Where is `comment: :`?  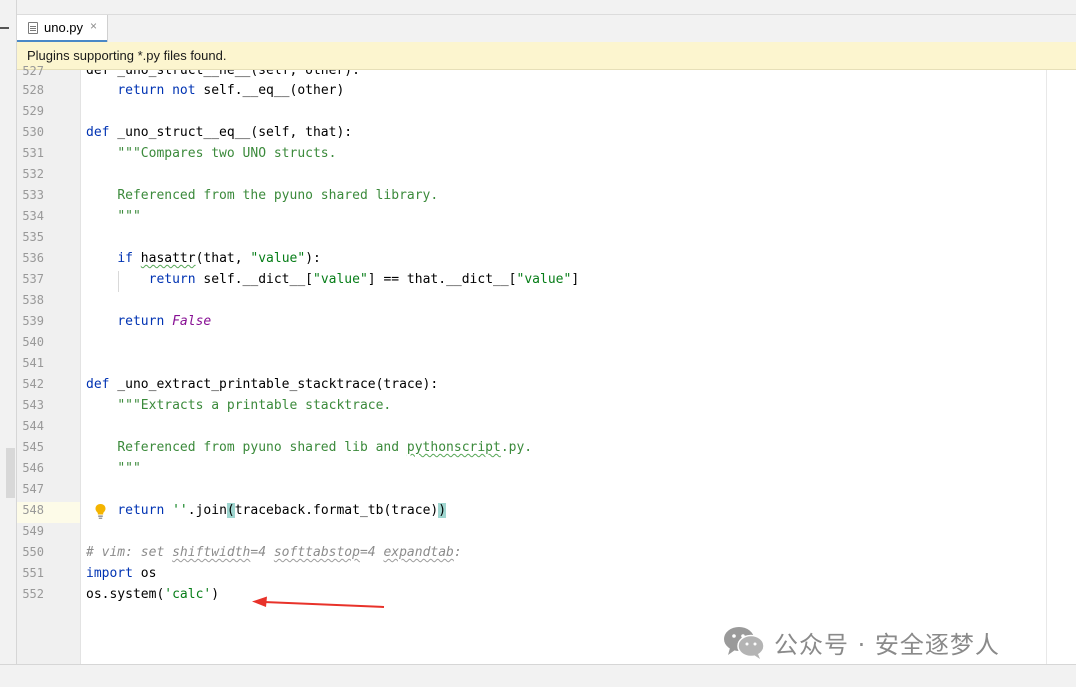 comment: : is located at coordinates (457, 552).